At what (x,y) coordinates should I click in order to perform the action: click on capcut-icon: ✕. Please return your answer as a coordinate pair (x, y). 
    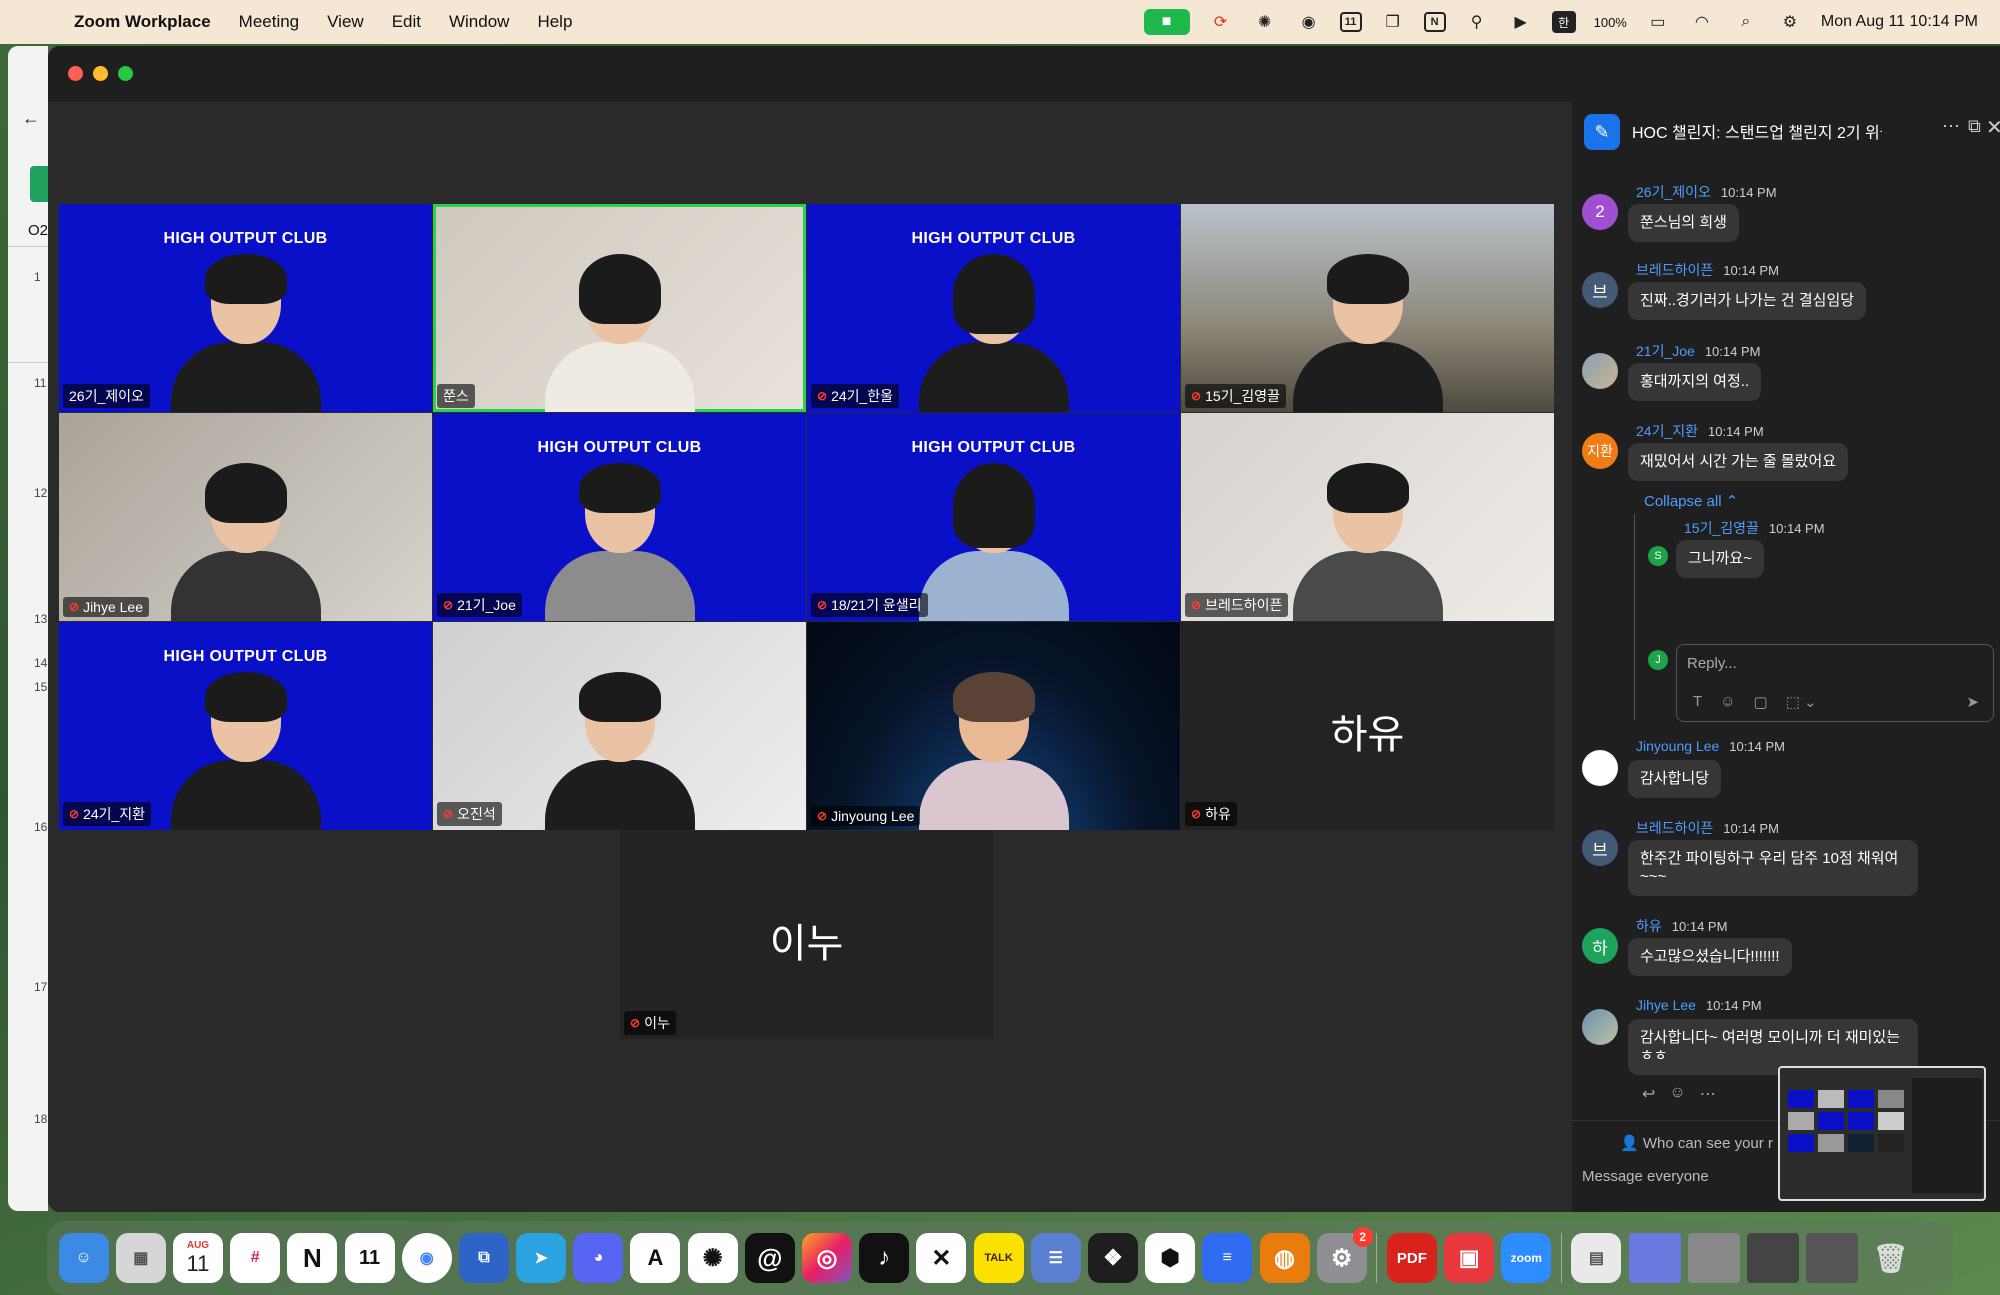
    Looking at the image, I should click on (941, 1258).